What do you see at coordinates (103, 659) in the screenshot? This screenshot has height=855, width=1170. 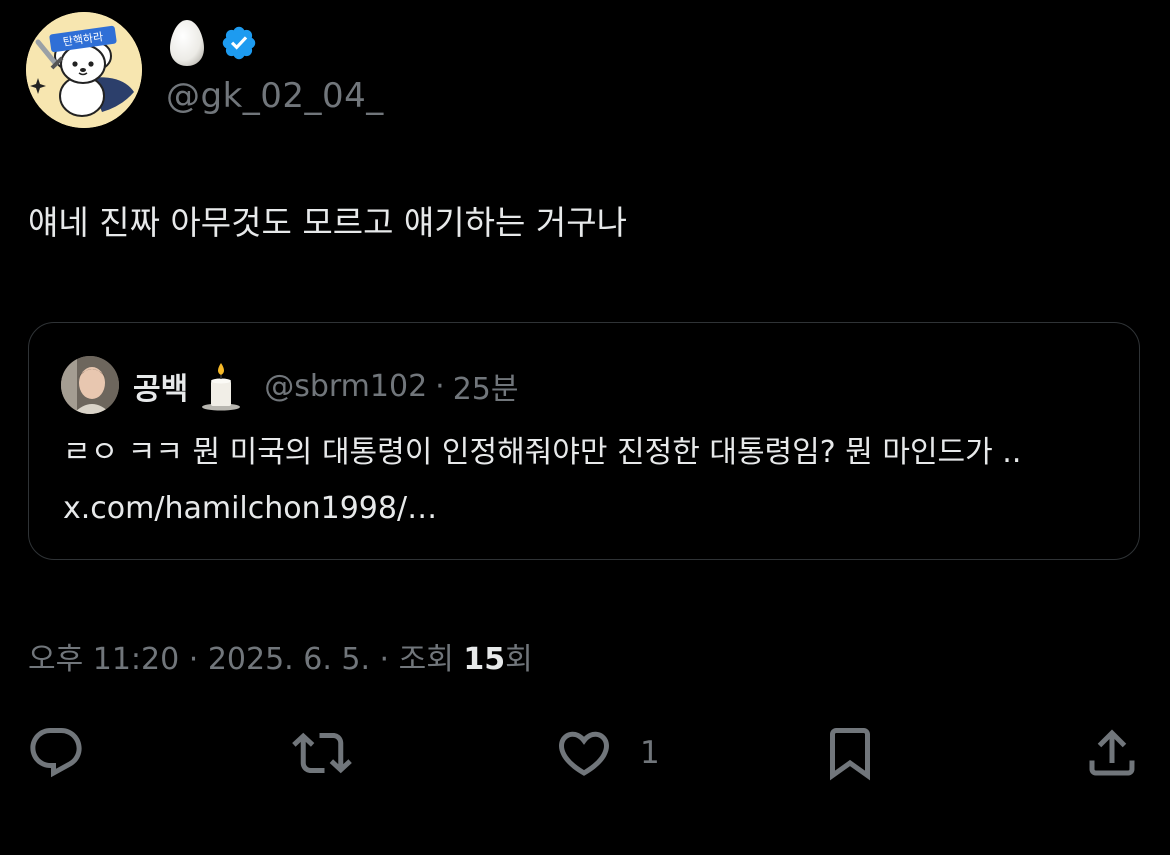 I see `tweet-time: 오후 11:20` at bounding box center [103, 659].